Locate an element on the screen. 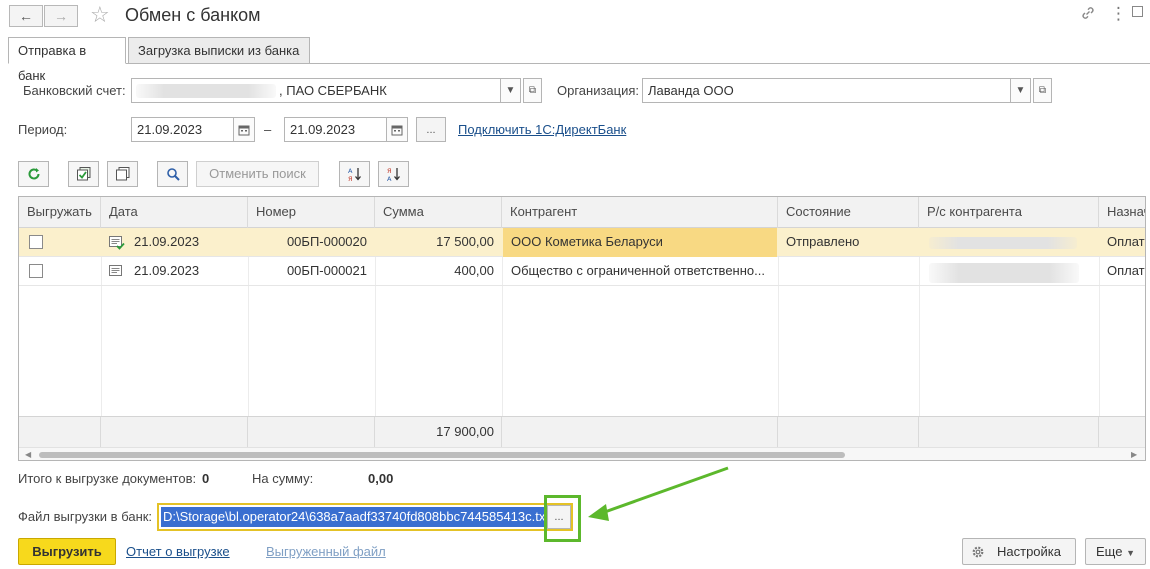 This screenshot has height=569, width=1150. sort-ascending-button: АЯ is located at coordinates (354, 174).